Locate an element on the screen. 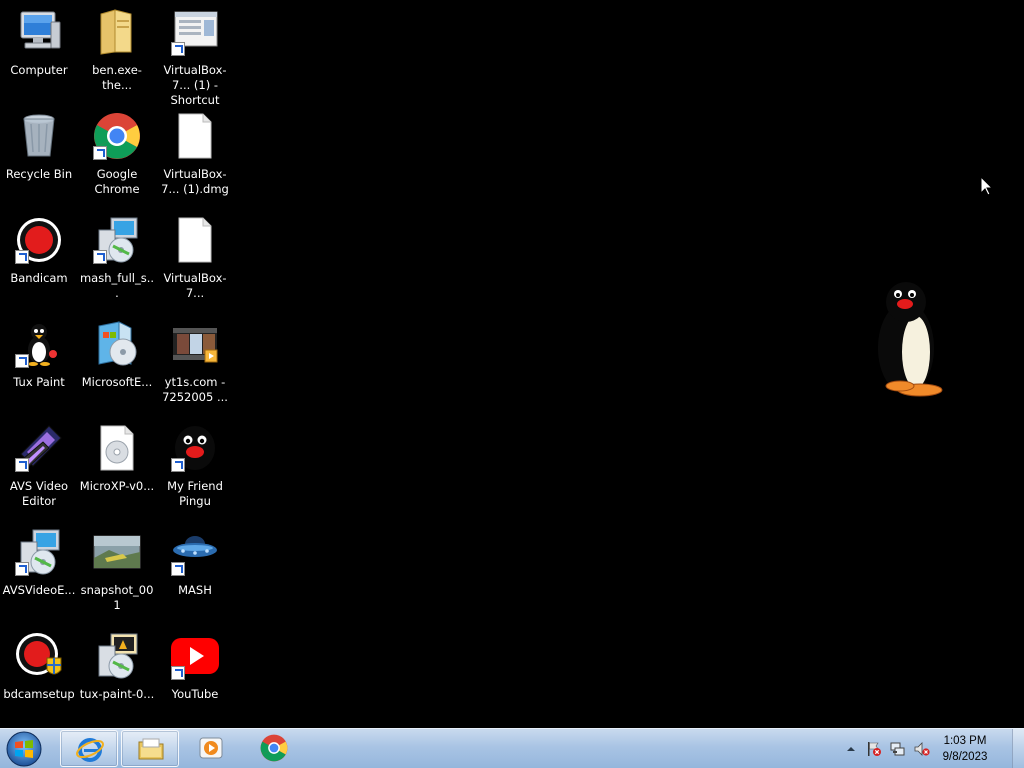 This screenshot has width=1024, height=768. internet-explorer-icon is located at coordinates (90, 749).